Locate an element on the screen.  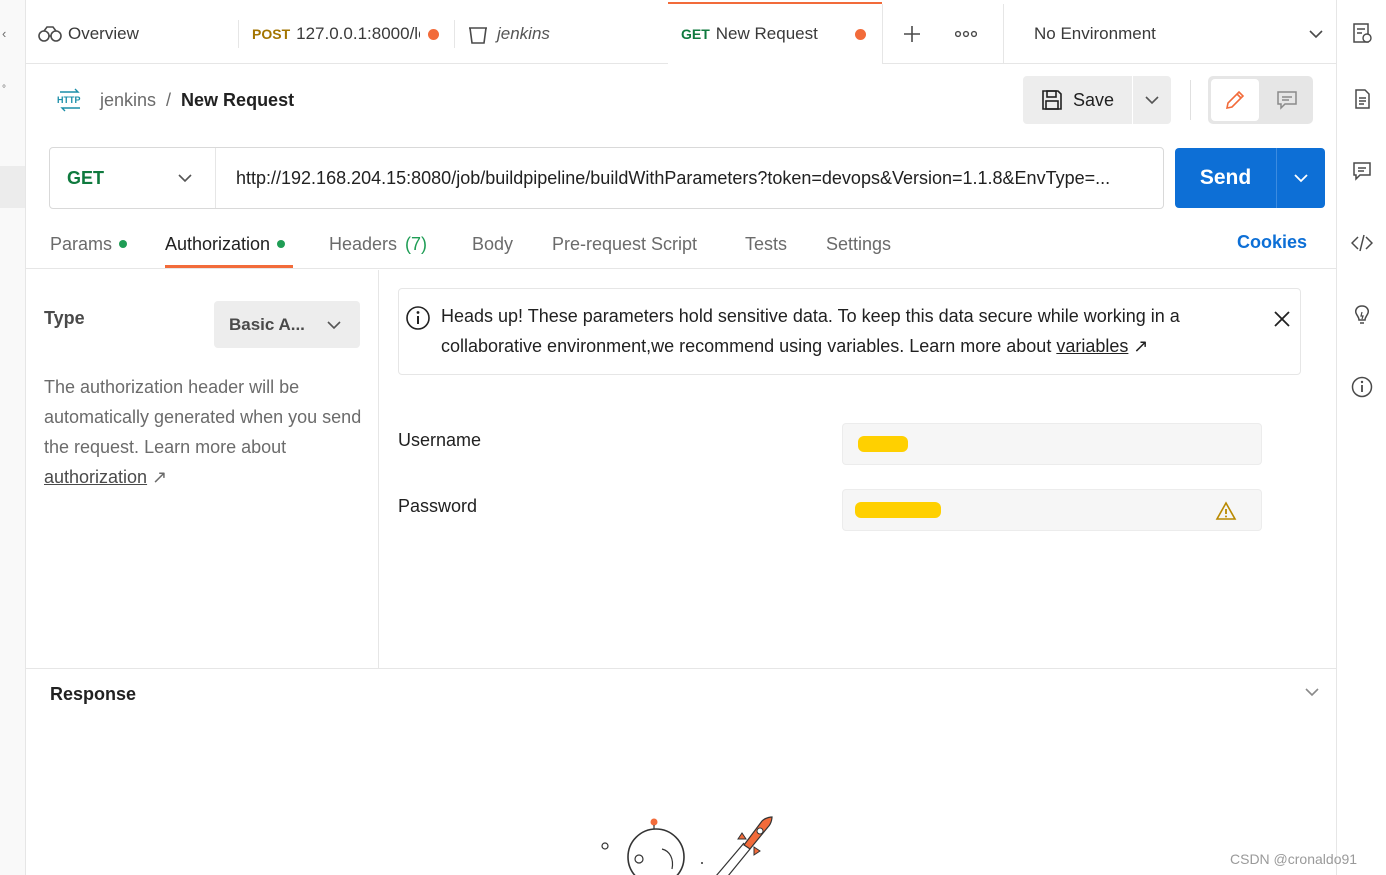
tab-label: Headers is located at coordinates (363, 243).